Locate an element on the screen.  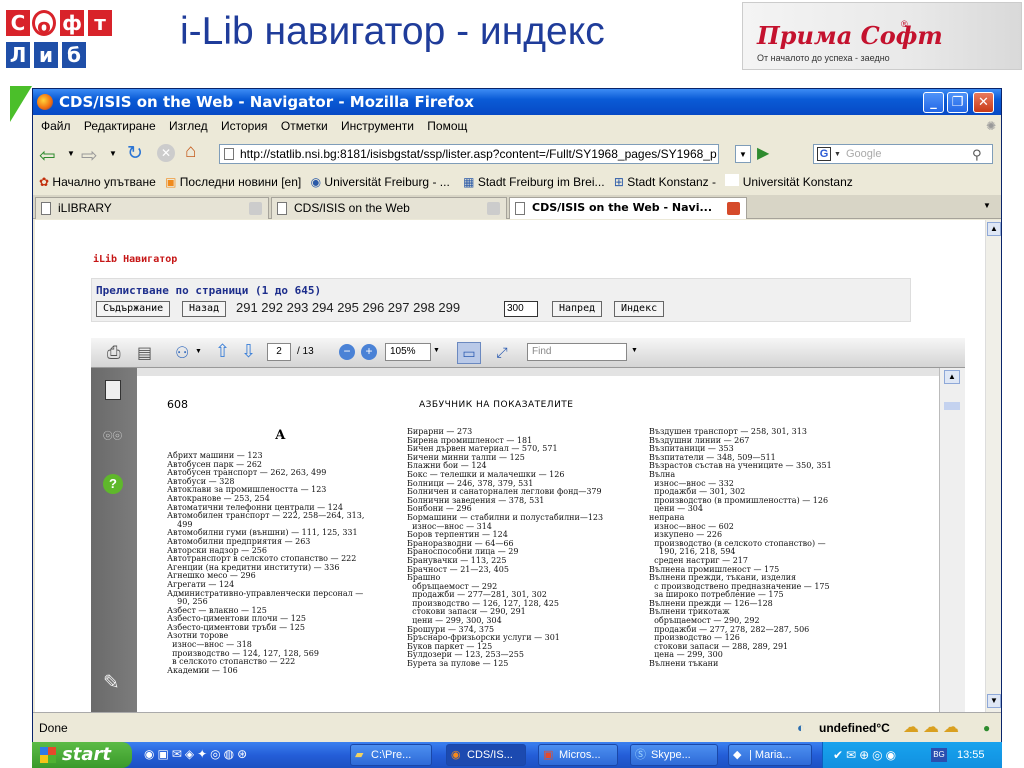
bookmark-label: Последни новини [en] is located at coordinates (240, 182).